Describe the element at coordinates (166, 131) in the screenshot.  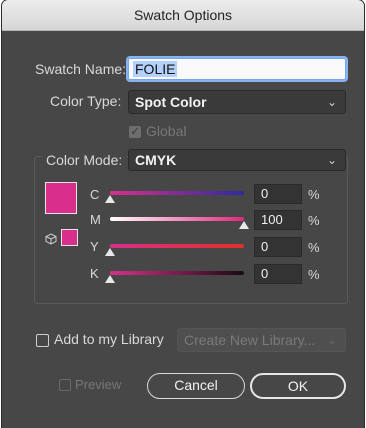
I see `global-label: Global` at that location.